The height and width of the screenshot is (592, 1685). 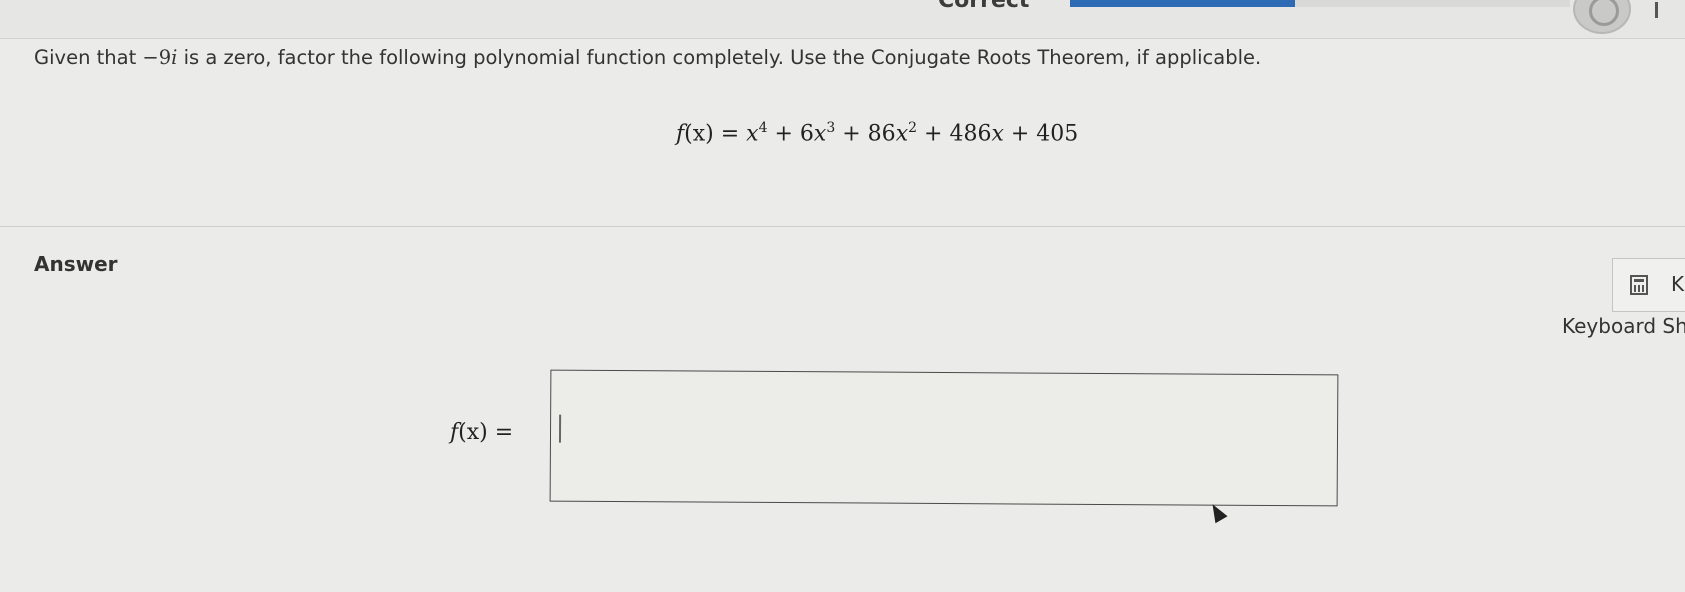 What do you see at coordinates (88, 57) in the screenshot?
I see `question-intro: Given that` at bounding box center [88, 57].